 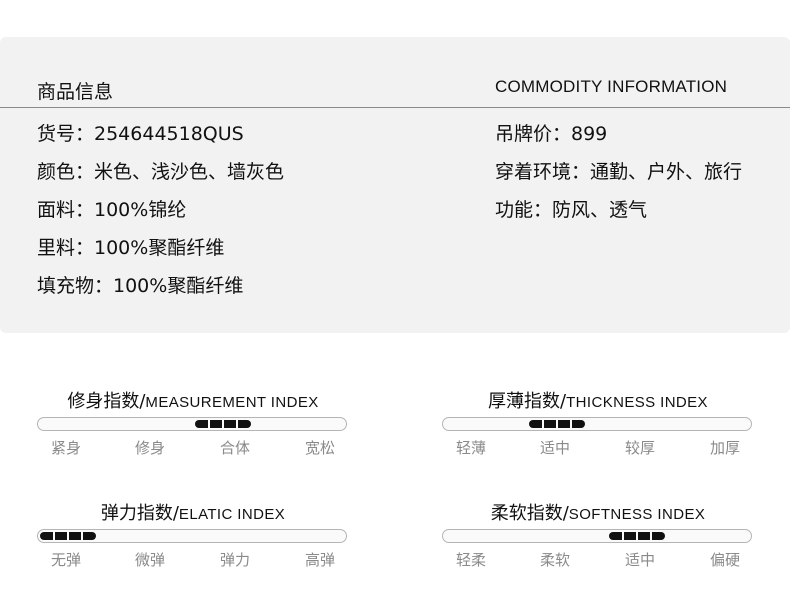 I want to click on index-title: 修身指数/MEASUREMENT INDEX, so click(x=193, y=399).